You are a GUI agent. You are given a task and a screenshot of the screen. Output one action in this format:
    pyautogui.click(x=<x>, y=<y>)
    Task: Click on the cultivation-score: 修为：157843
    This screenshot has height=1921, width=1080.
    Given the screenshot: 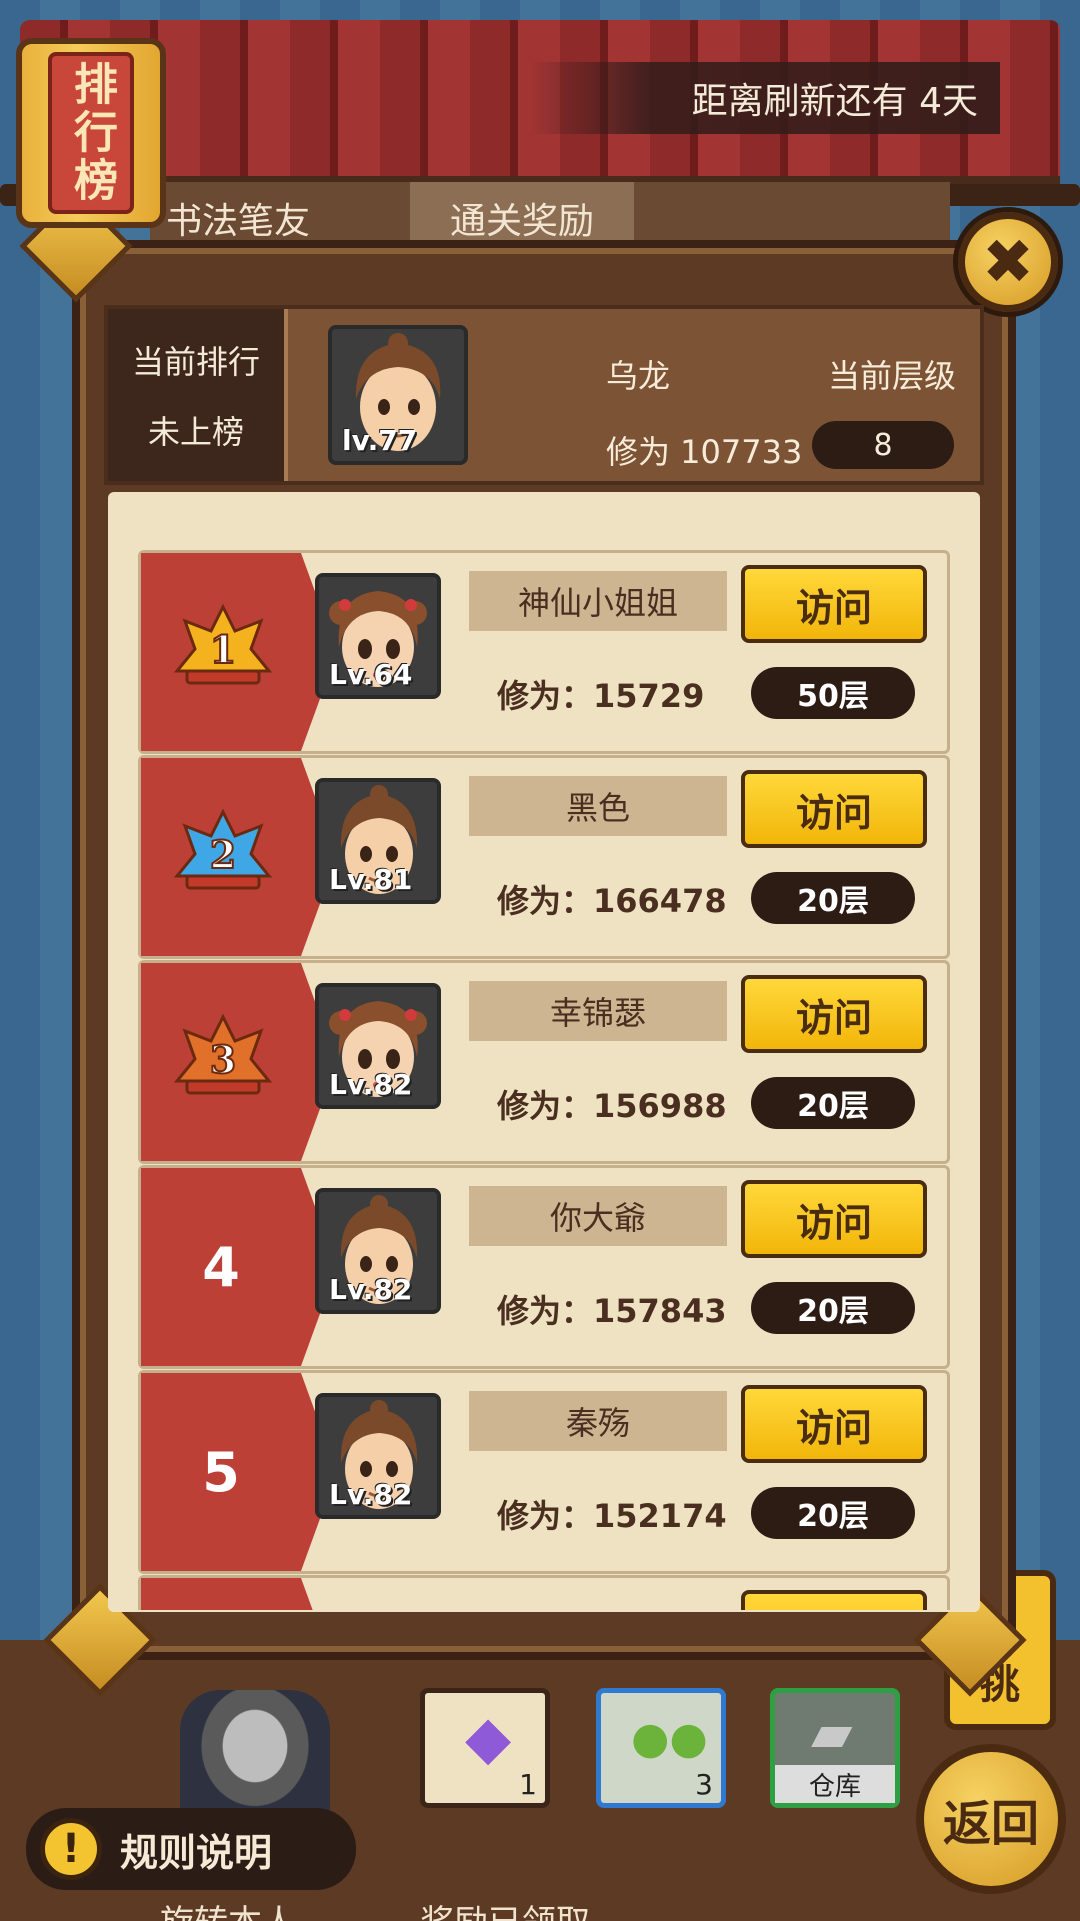 What is the action you would take?
    pyautogui.click(x=612, y=1311)
    